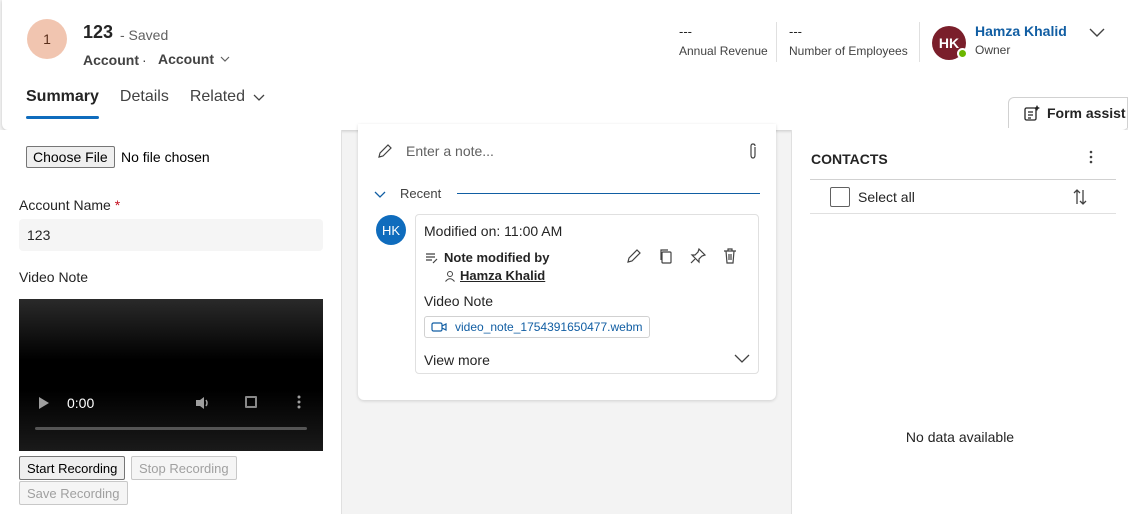  I want to click on note-author: Hamza Khalid, so click(494, 275).